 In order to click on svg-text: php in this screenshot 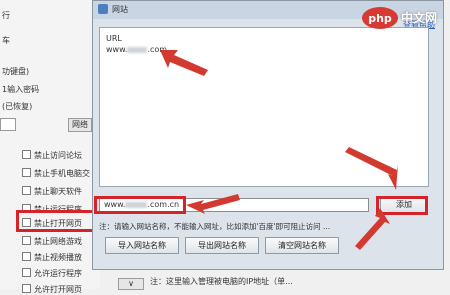, I will do `click(380, 18)`.